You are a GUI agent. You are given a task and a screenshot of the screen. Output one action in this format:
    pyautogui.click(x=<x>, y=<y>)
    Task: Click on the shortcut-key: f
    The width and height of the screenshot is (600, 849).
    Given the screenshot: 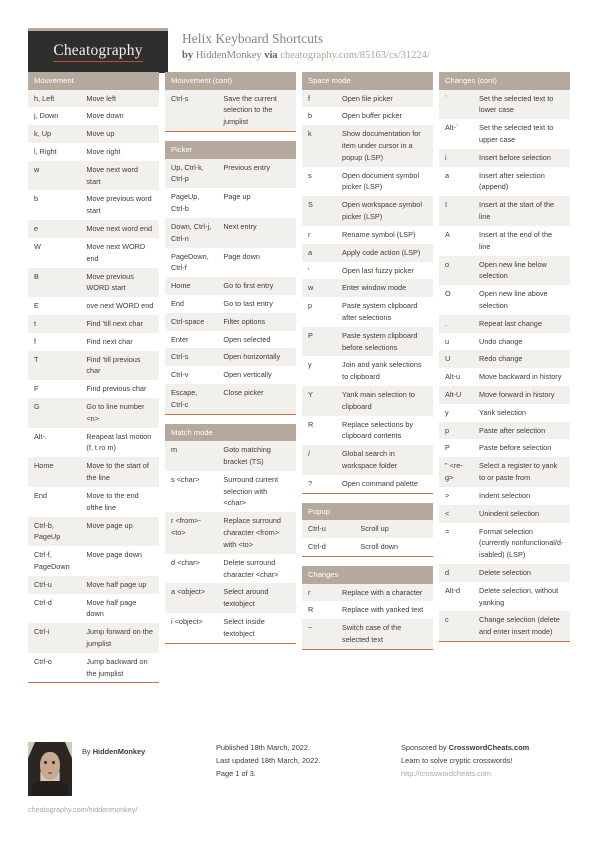 What is the action you would take?
    pyautogui.click(x=54, y=341)
    